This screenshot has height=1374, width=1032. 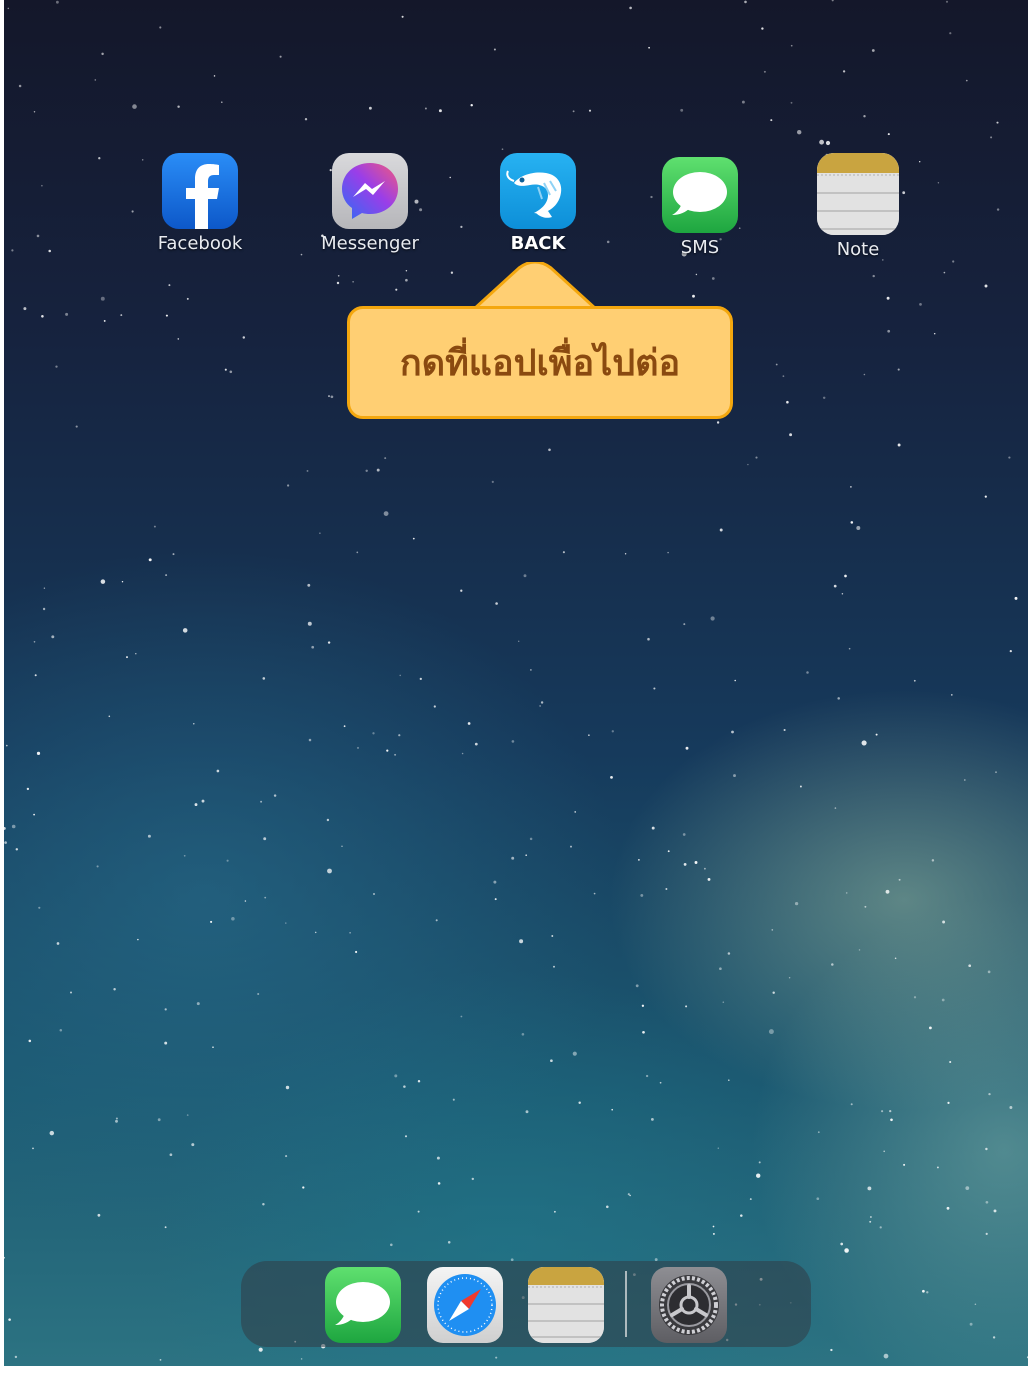 I want to click on app-messenger: Messenger, so click(x=370, y=203).